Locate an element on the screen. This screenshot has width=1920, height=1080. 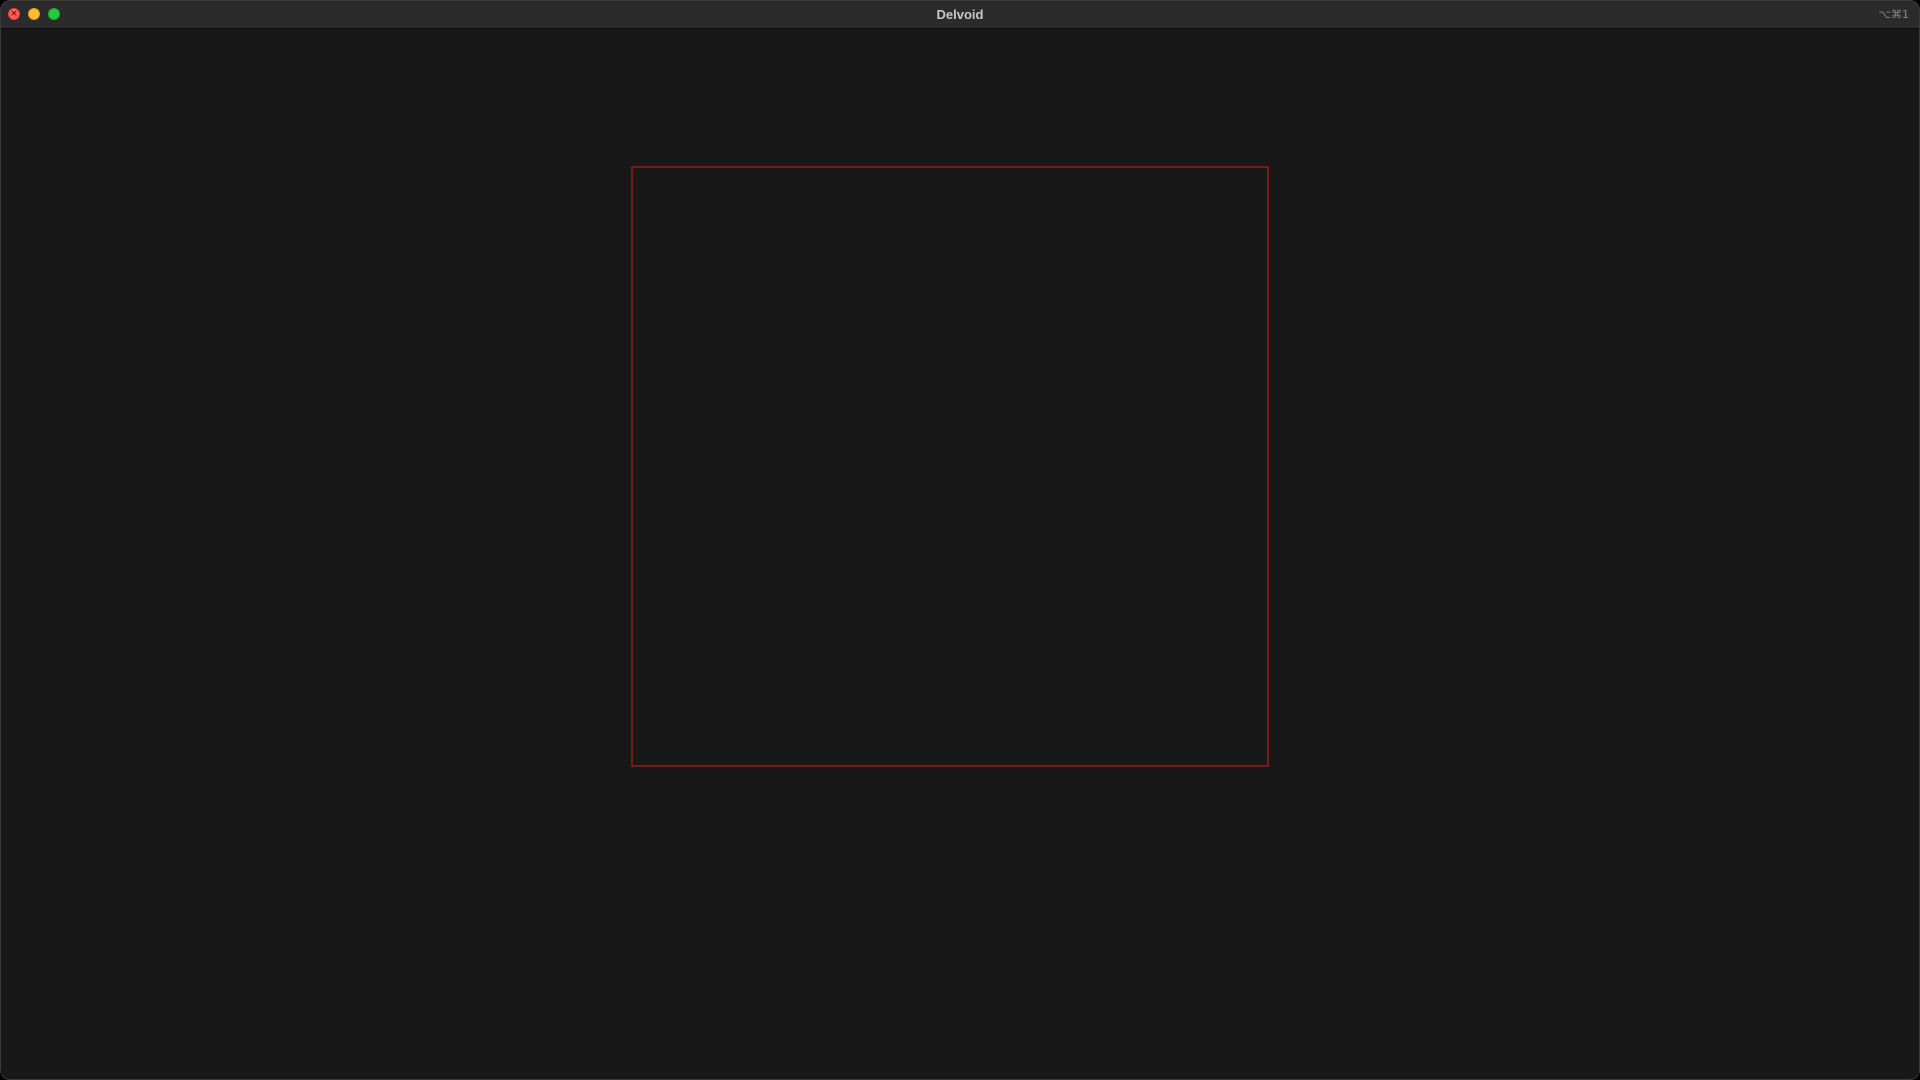
window-title: Delvoid is located at coordinates (960, 14).